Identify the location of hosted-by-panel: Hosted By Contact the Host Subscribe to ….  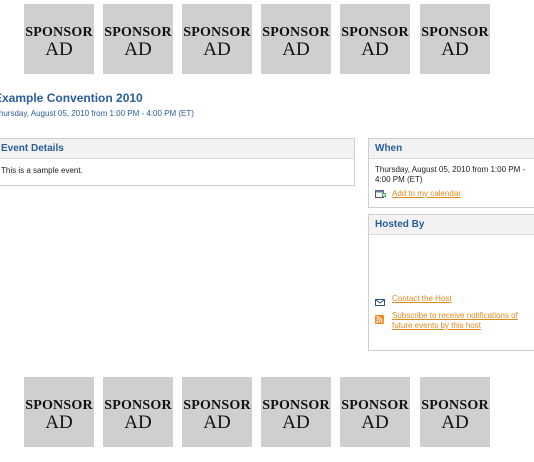
(451, 282).